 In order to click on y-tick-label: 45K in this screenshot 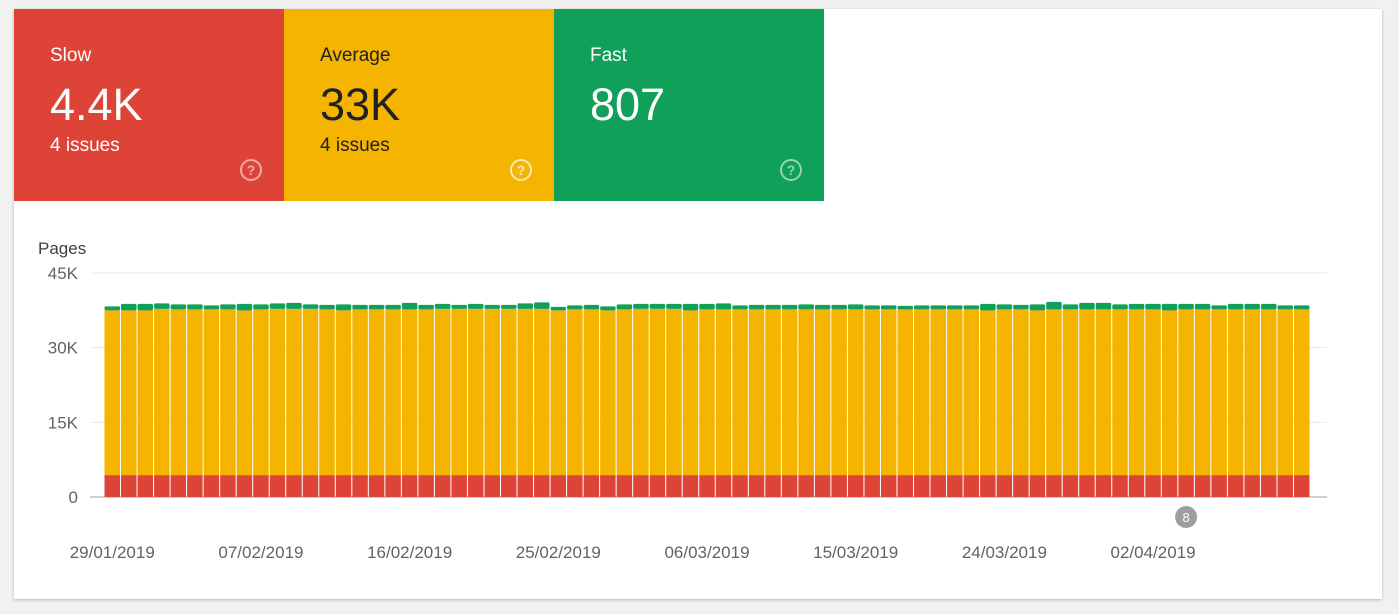, I will do `click(63, 273)`.